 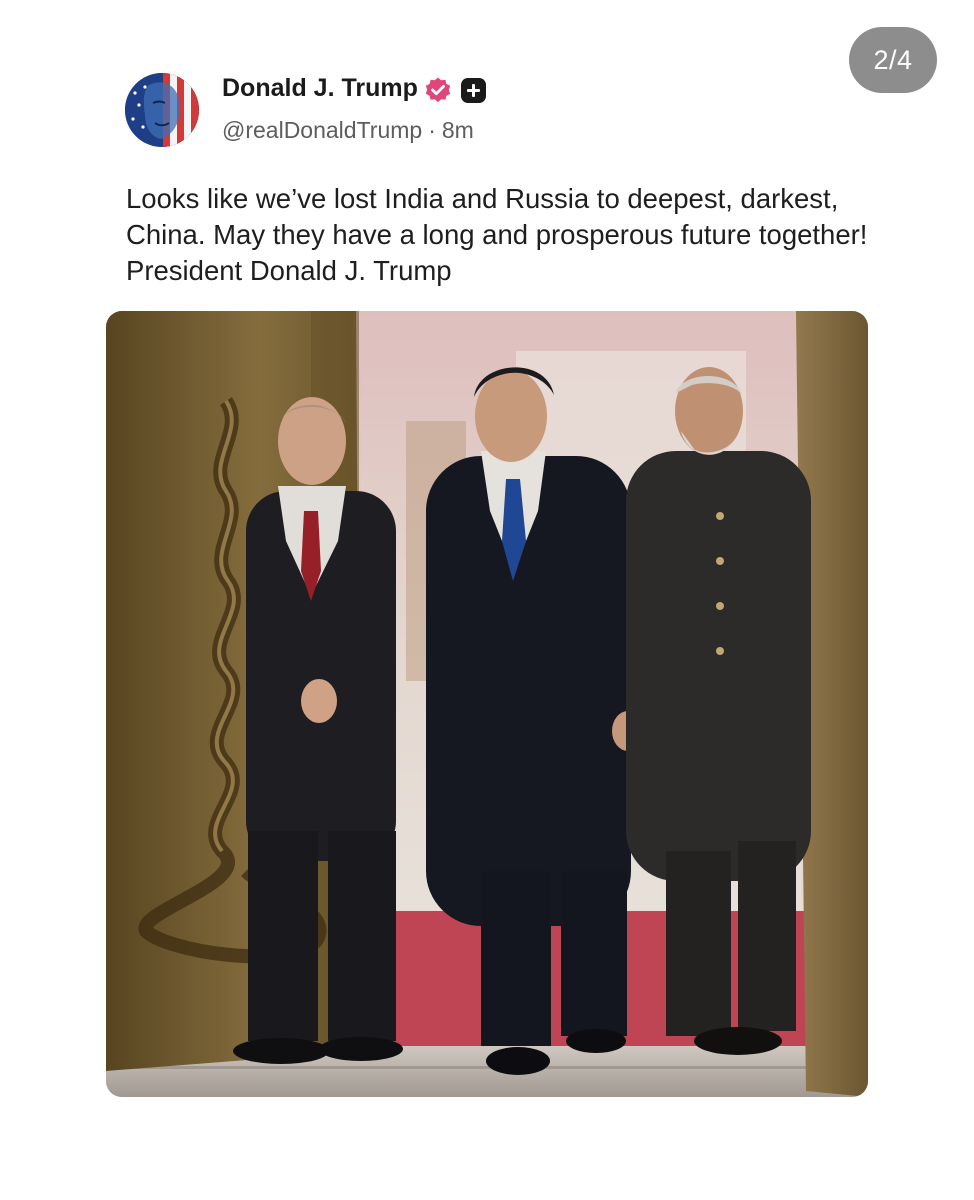 I want to click on author-meta: @realDonaldTrump · 8m, so click(x=348, y=130).